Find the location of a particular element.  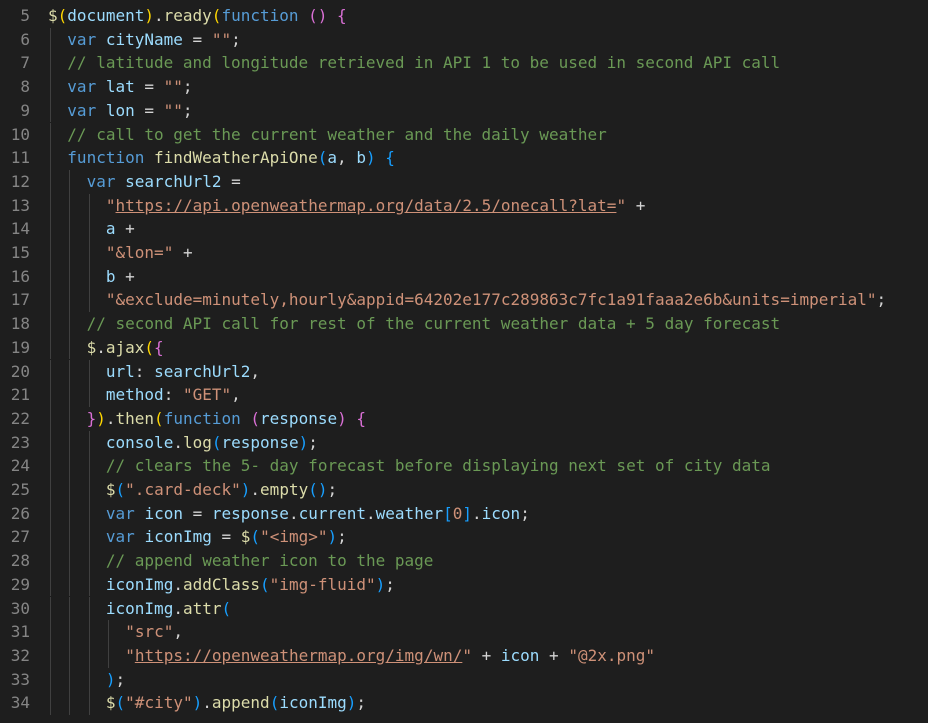

code-line: 9 var lon = ""; is located at coordinates (464, 111).